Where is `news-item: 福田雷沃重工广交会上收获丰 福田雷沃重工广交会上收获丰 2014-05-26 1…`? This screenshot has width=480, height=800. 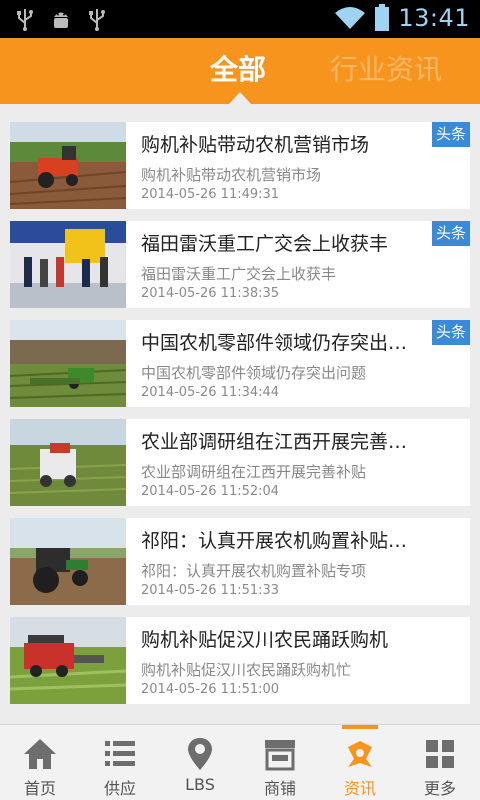 news-item: 福田雷沃重工广交会上收获丰 福田雷沃重工广交会上收获丰 2014-05-26 1… is located at coordinates (240, 264).